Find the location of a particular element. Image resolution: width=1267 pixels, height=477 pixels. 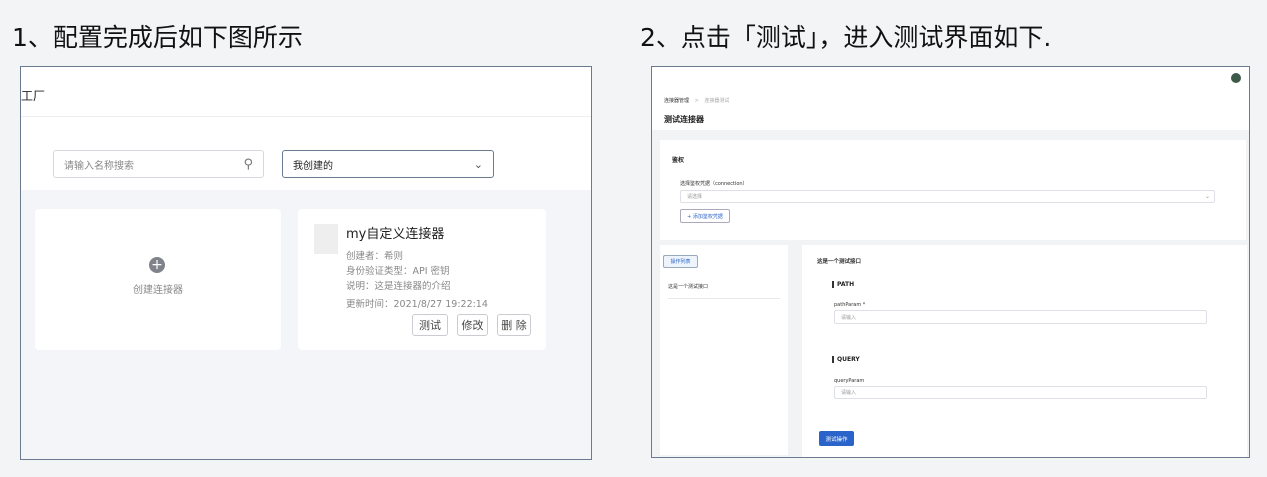

path-heading: PATH is located at coordinates (843, 284).